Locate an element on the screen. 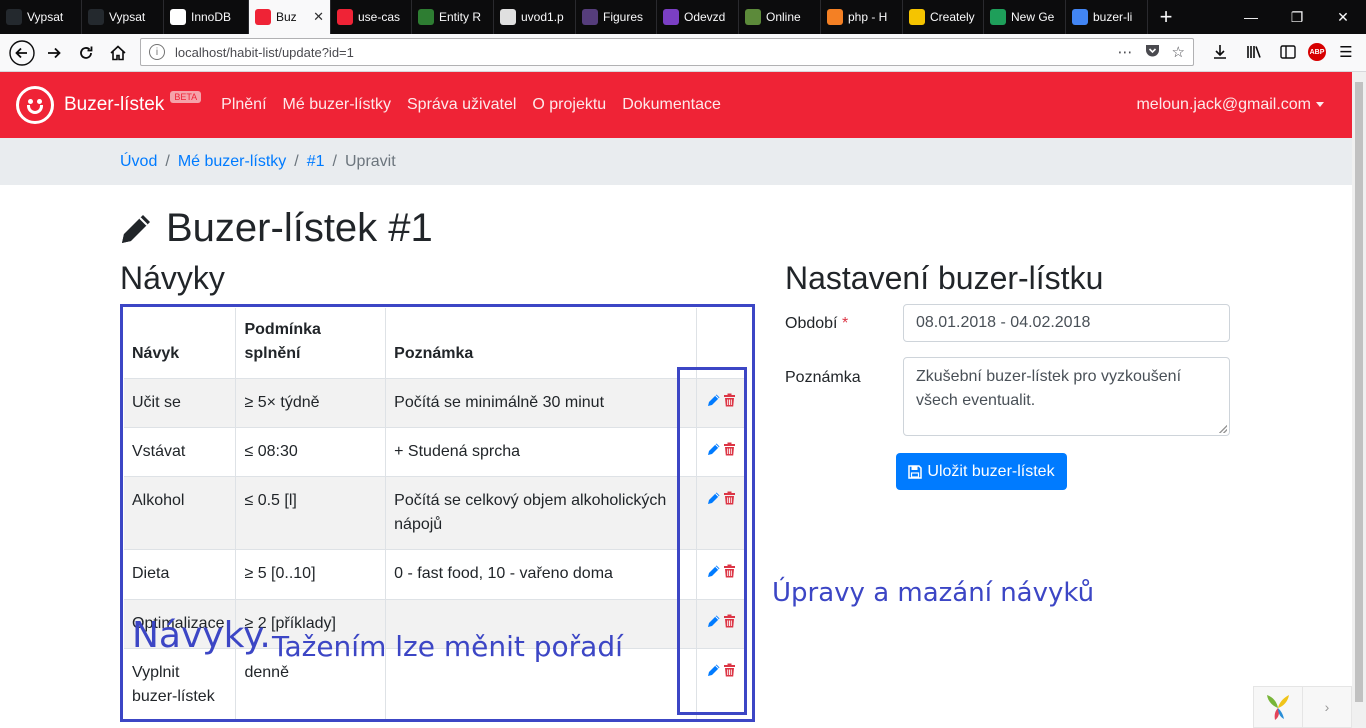 The height and width of the screenshot is (728, 1366). browser-tab: Odevzd is located at coordinates (698, 17).